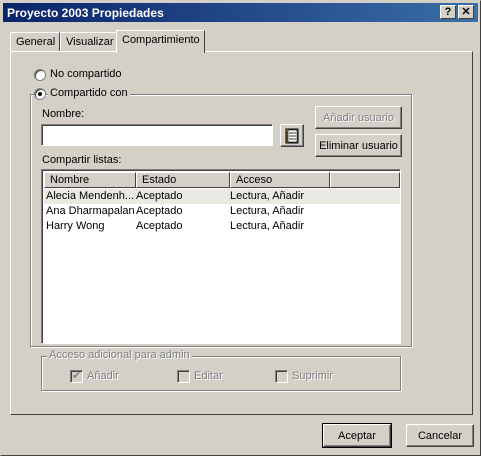 Image resolution: width=481 pixels, height=456 pixels. I want to click on cell-name: Harry Wong, so click(75, 226).